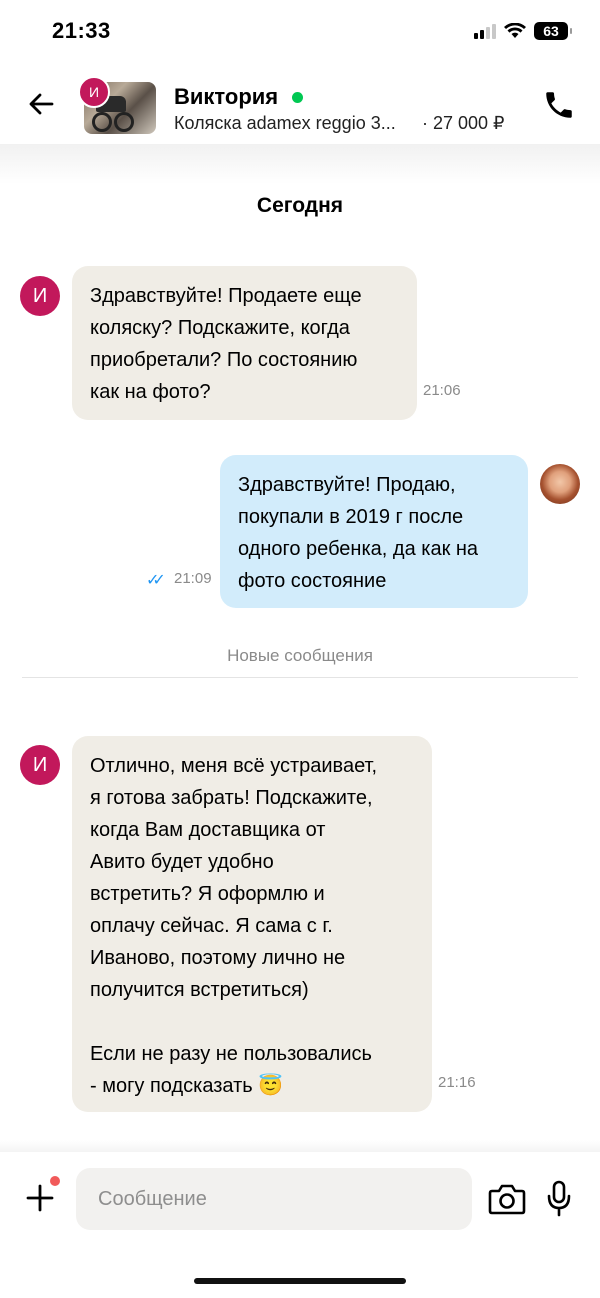 Image resolution: width=600 pixels, height=1298 pixels. What do you see at coordinates (55, 1181) in the screenshot?
I see `notification-dot` at bounding box center [55, 1181].